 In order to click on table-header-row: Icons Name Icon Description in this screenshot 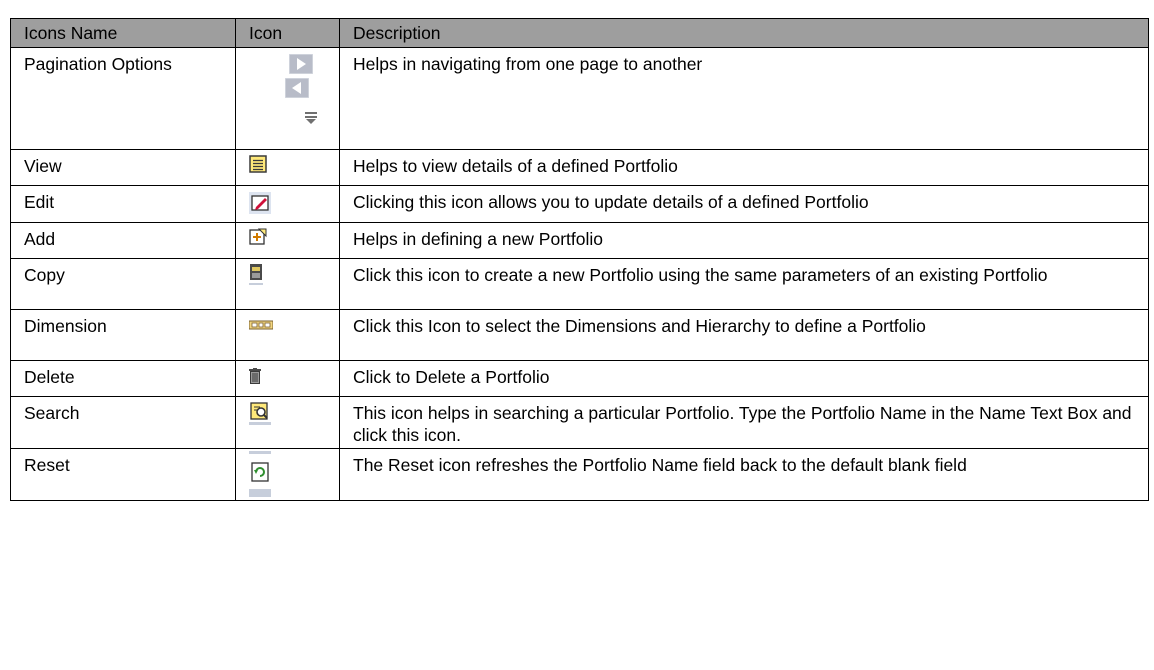, I will do `click(579, 33)`.